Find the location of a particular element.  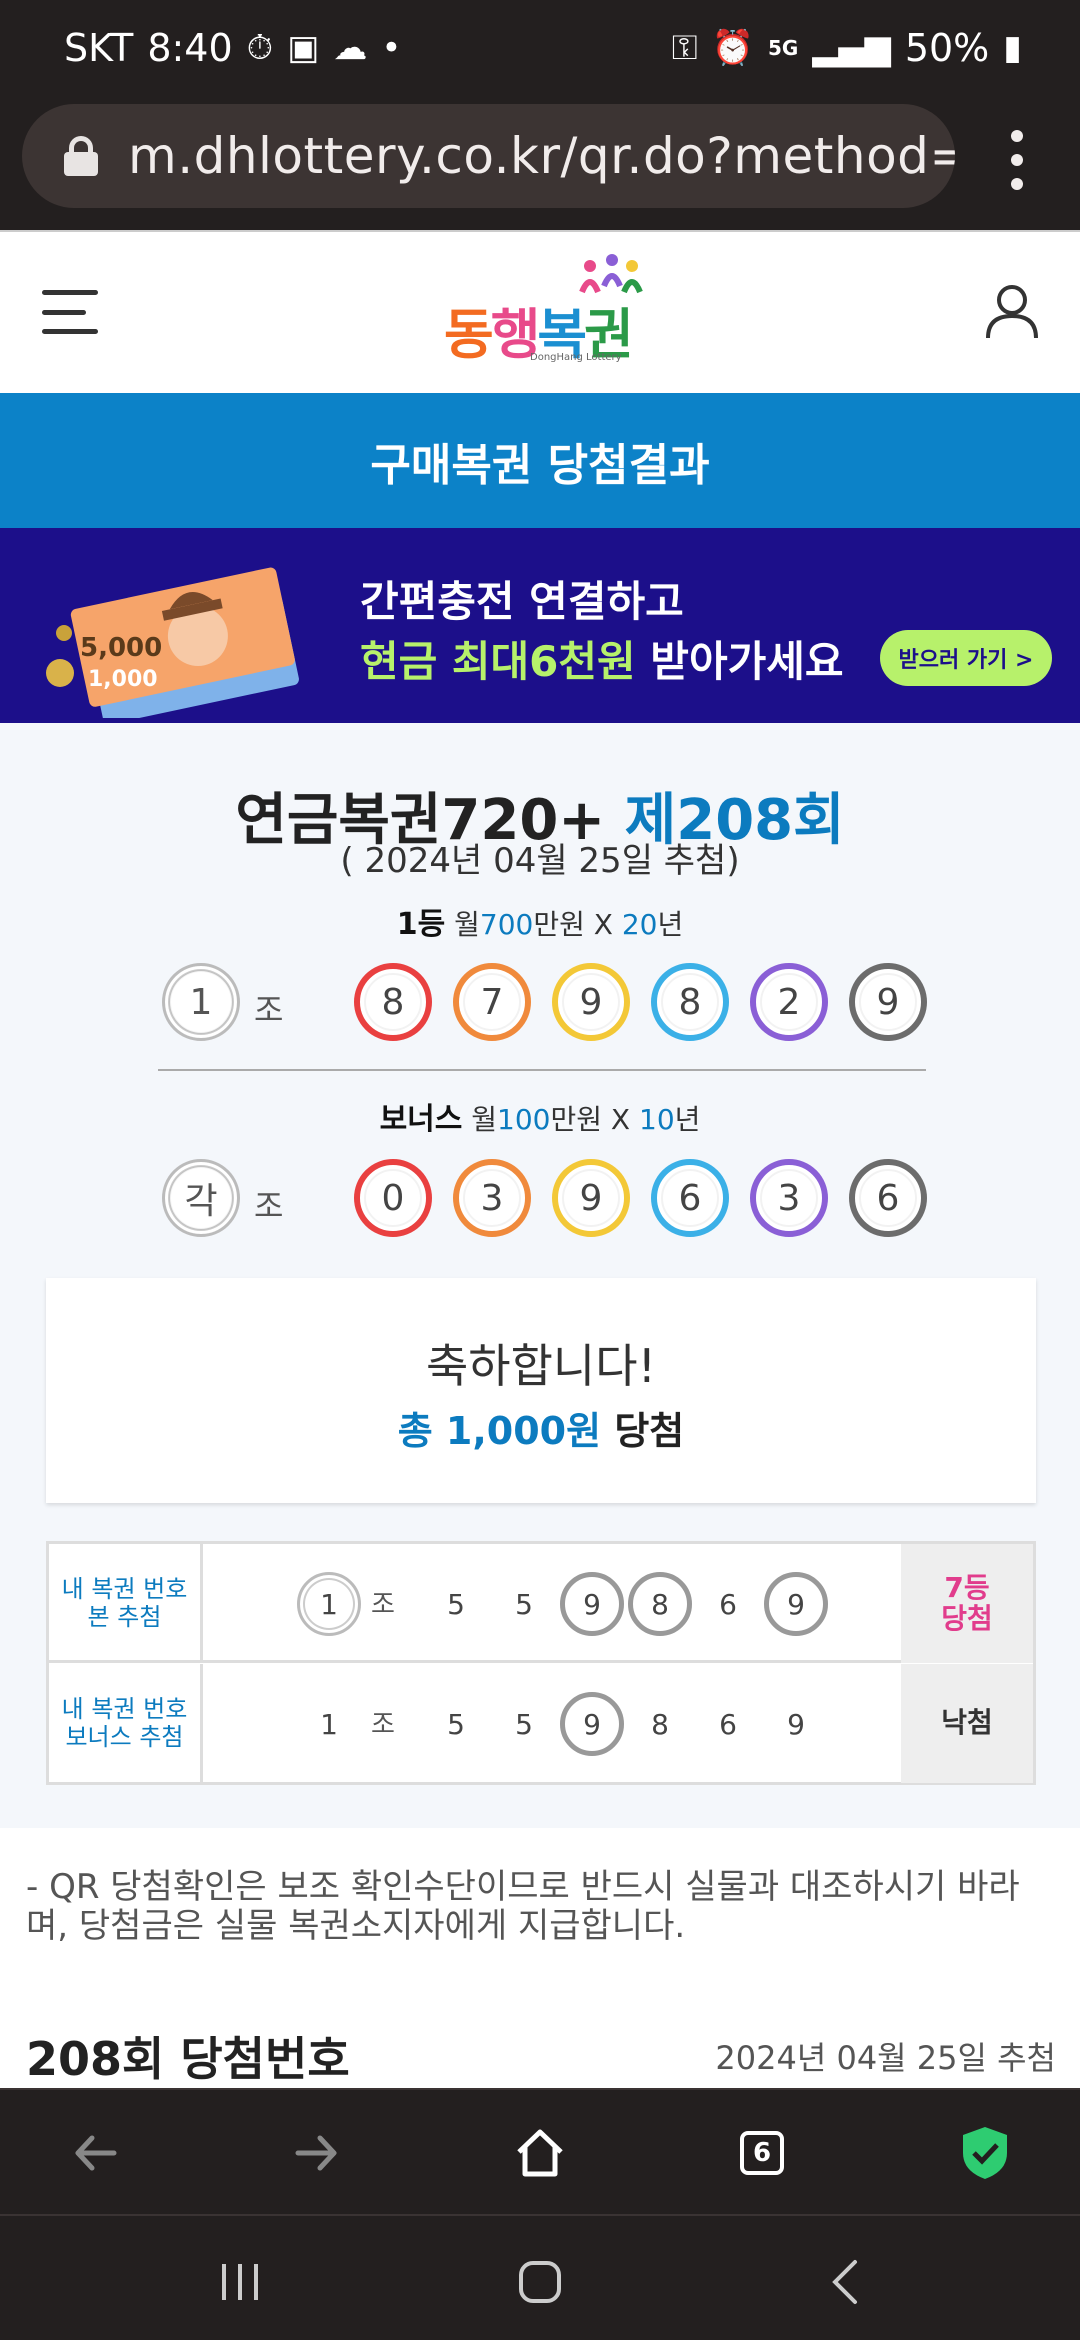

browser-toolbar: m.dhlottery.co.kr/qr.do?method=w is located at coordinates (540, 165).